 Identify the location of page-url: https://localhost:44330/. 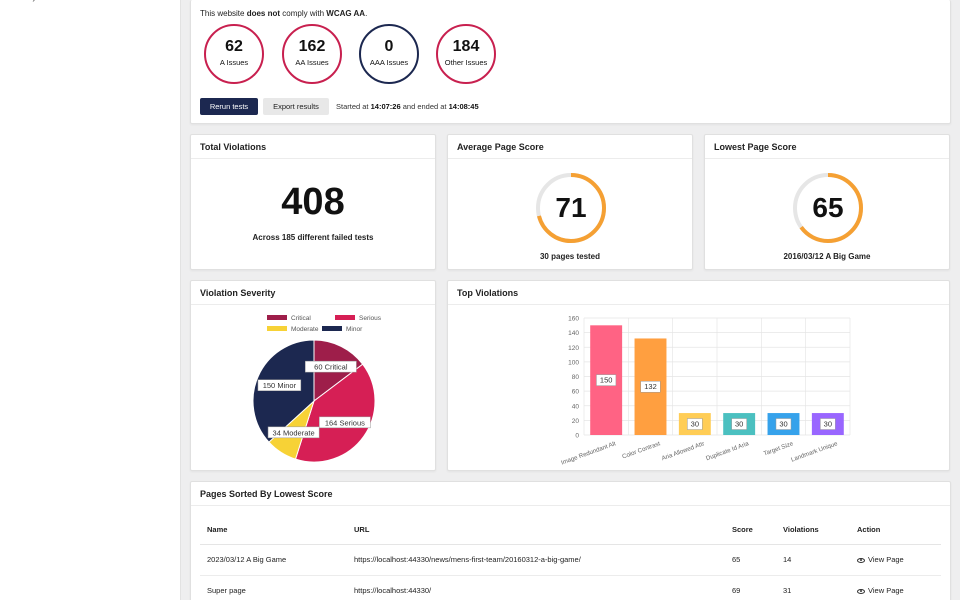
(536, 587).